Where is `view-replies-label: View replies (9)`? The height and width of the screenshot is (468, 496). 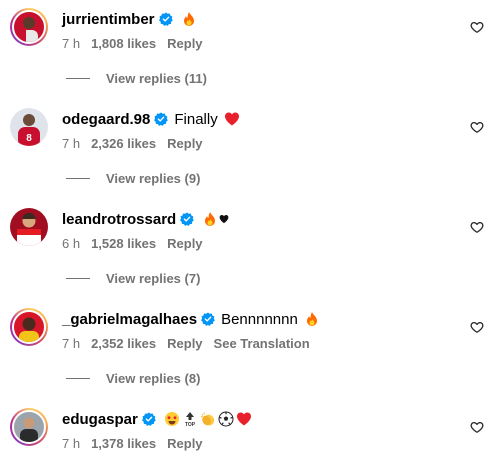 view-replies-label: View replies (9) is located at coordinates (153, 178).